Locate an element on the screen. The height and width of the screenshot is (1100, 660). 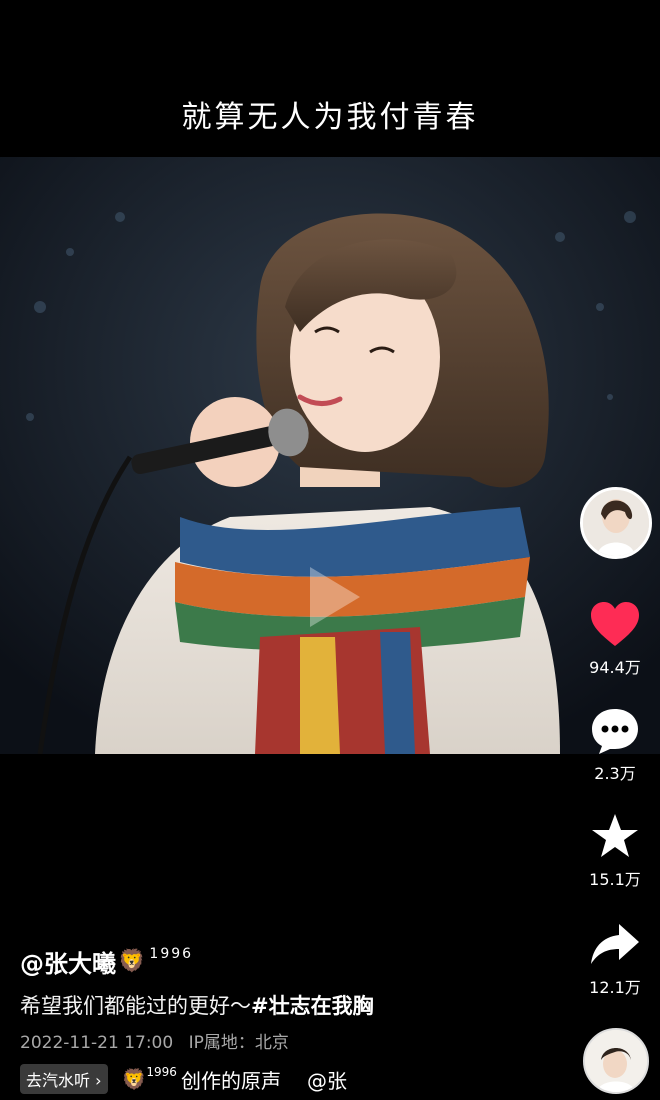
description-text: 希望我们都能过的更好～ is located at coordinates (135, 1006).